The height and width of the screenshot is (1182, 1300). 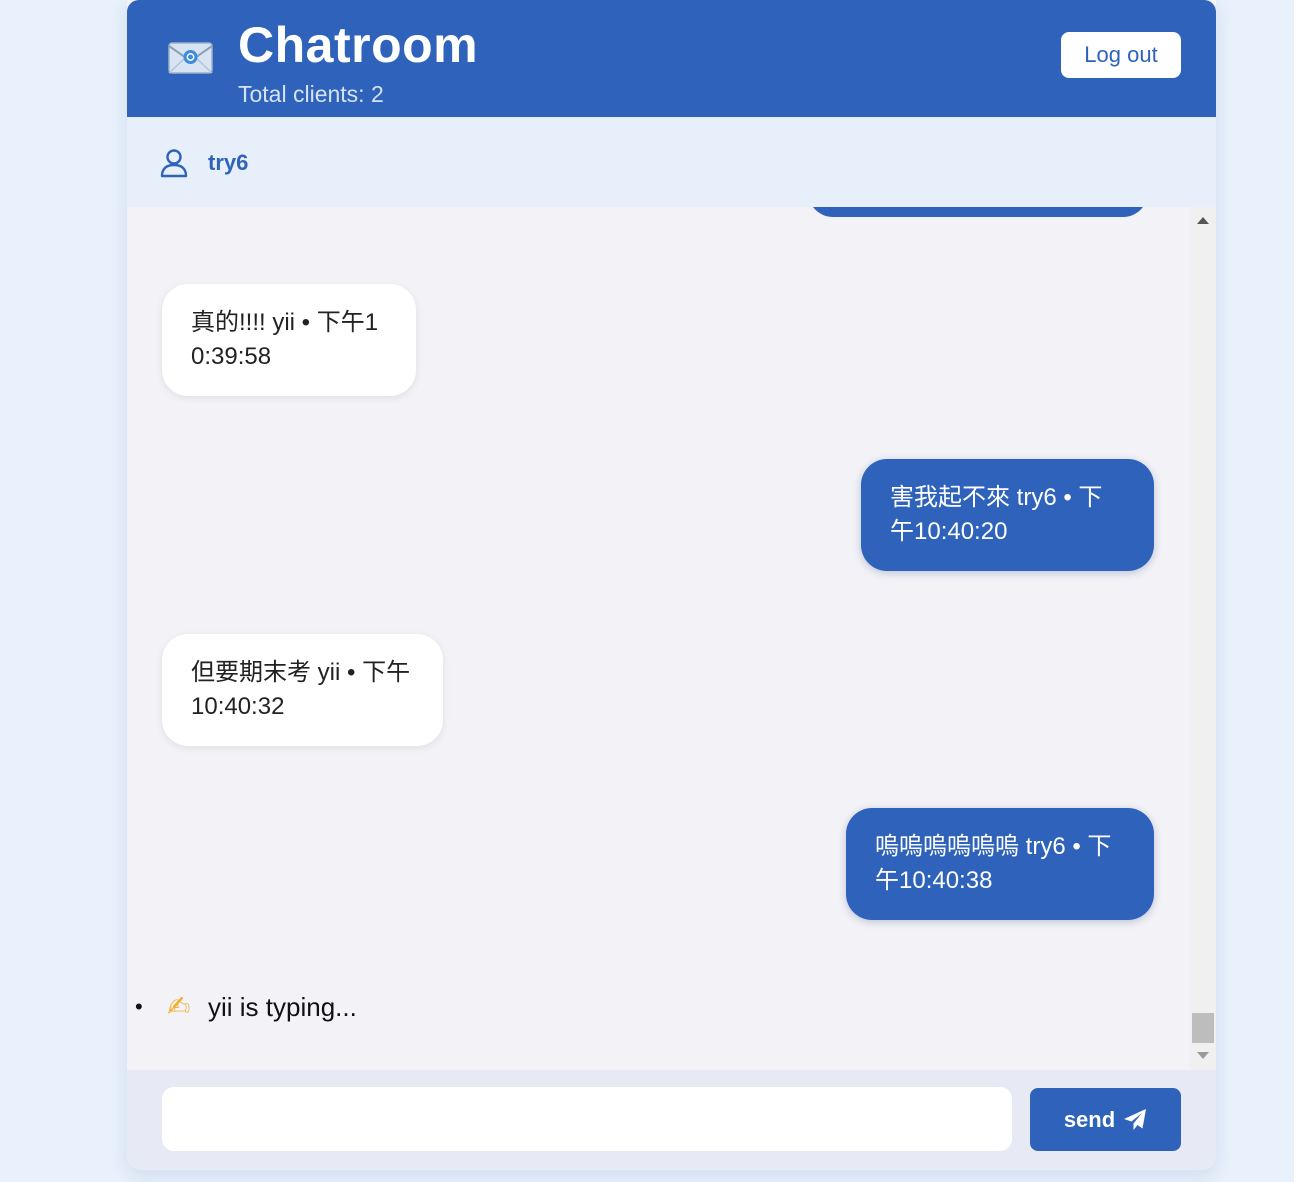 What do you see at coordinates (587, 1119) in the screenshot?
I see `message-input` at bounding box center [587, 1119].